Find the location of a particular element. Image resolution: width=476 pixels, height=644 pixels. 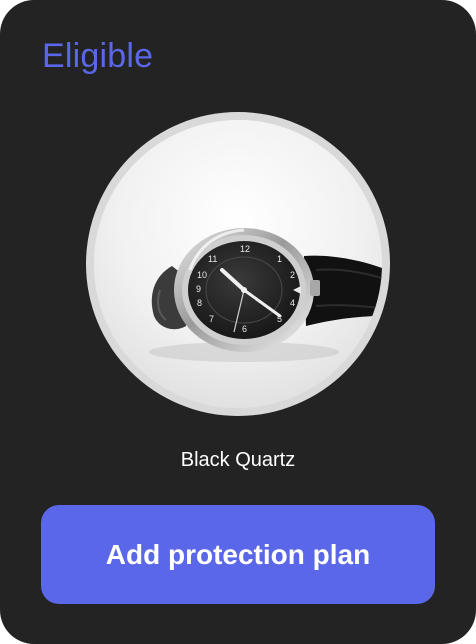

svg-text: 2 is located at coordinates (292, 275).